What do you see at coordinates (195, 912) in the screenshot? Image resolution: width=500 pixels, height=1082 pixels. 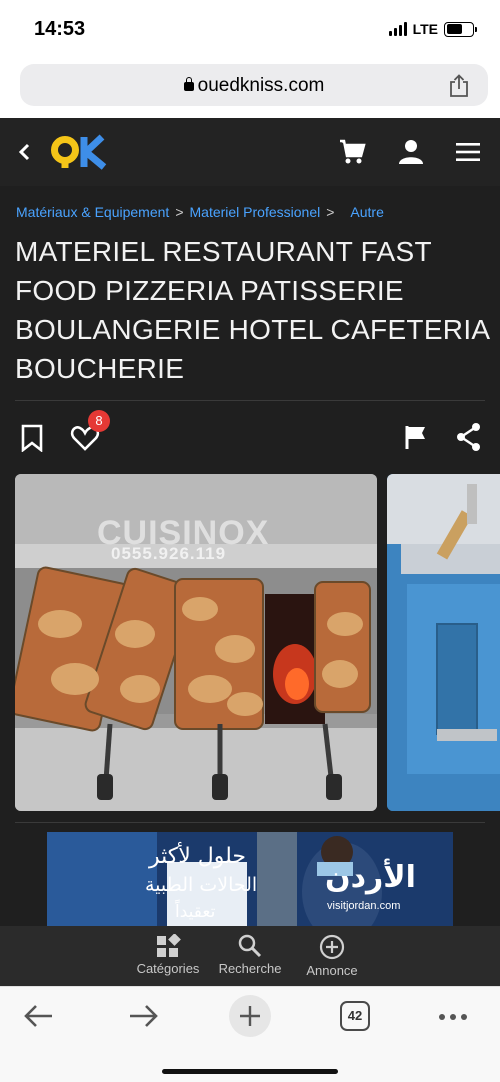 I see `ad-line-3: تعقيداً` at bounding box center [195, 912].